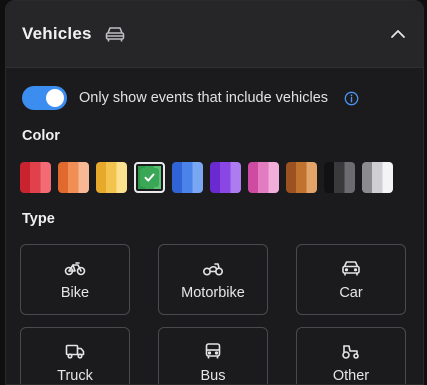 This screenshot has height=385, width=427. What do you see at coordinates (339, 177) in the screenshot?
I see `color-swatch-black` at bounding box center [339, 177].